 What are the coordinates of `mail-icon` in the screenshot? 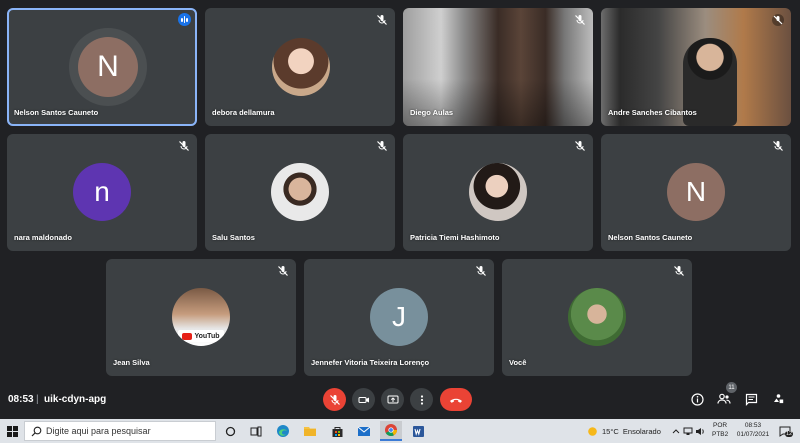 It's located at (364, 431).